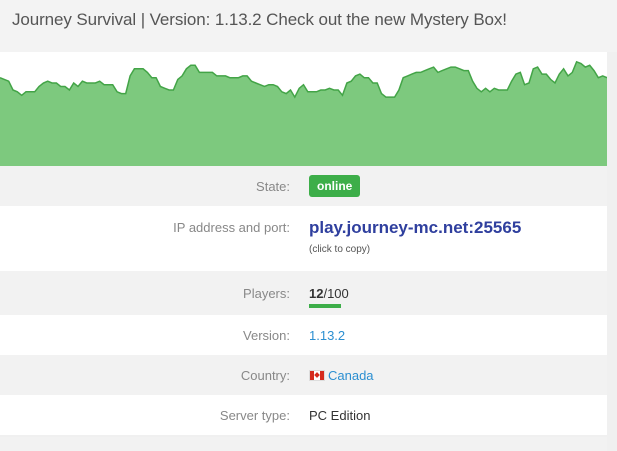 The image size is (617, 451). What do you see at coordinates (448, 335) in the screenshot?
I see `version-value: 1.13.2` at bounding box center [448, 335].